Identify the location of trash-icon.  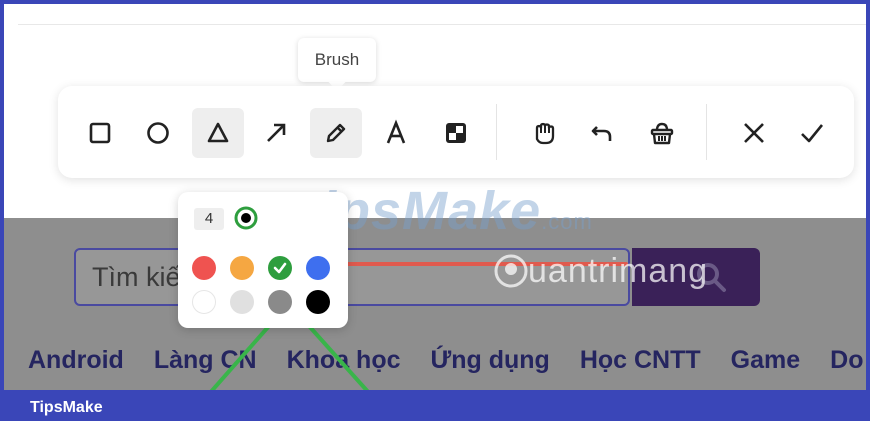
(662, 133).